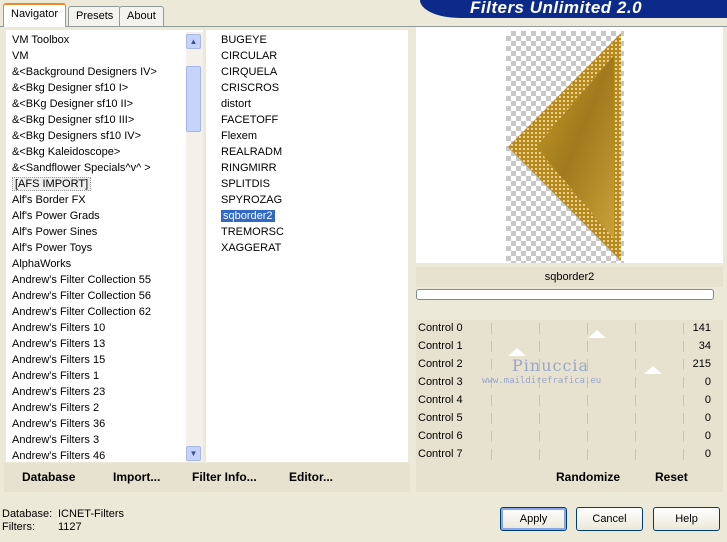 Image resolution: width=727 pixels, height=542 pixels. What do you see at coordinates (70, 527) in the screenshot?
I see `filters-count: 1127` at bounding box center [70, 527].